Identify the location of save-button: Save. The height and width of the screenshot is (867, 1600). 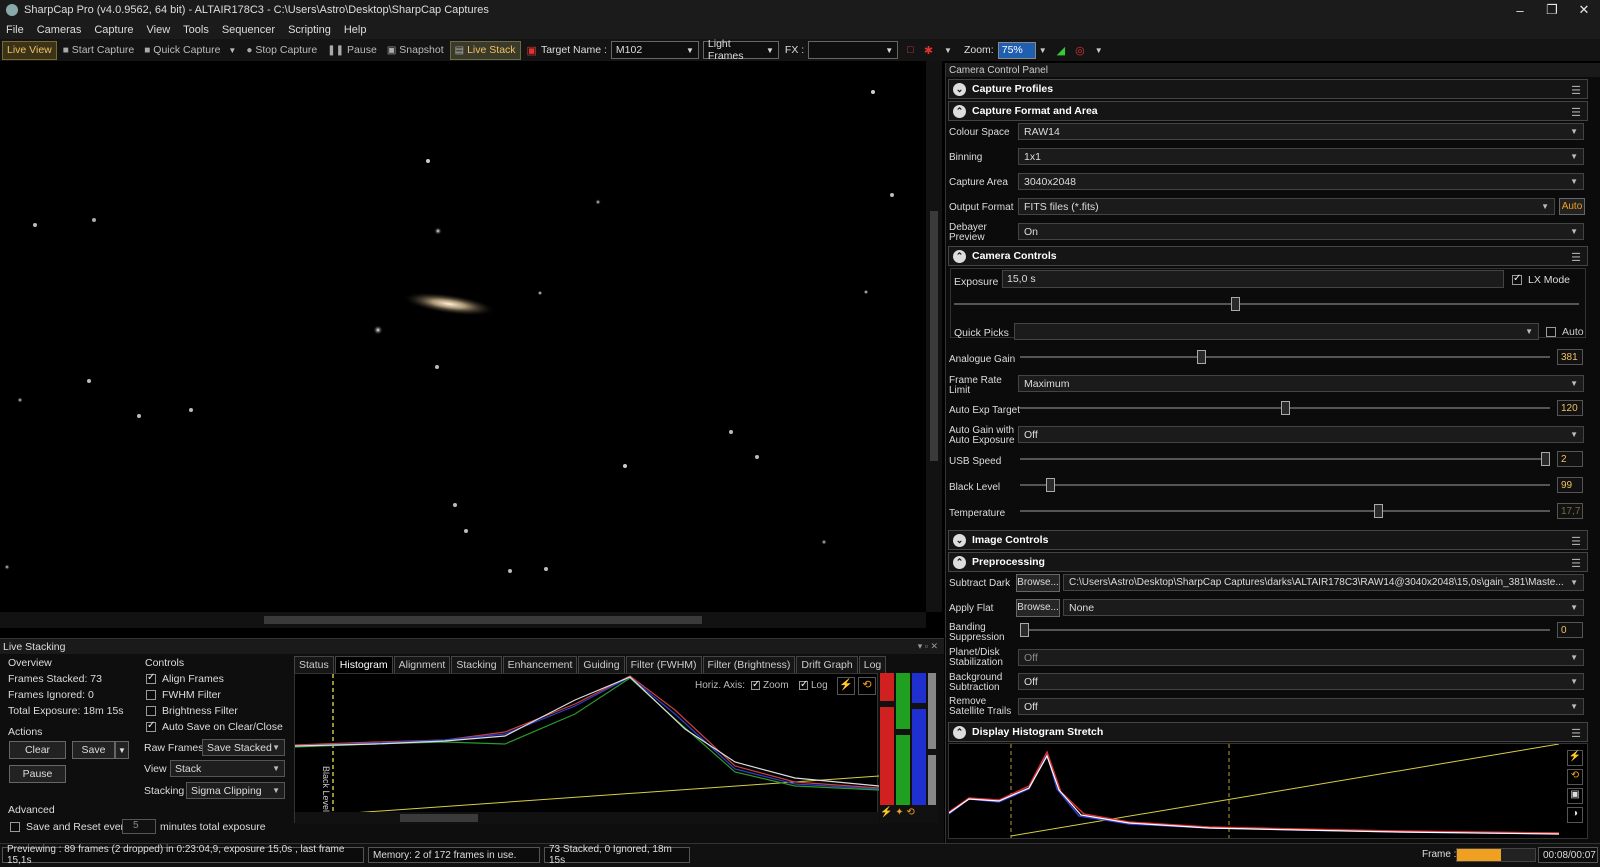
(93, 750).